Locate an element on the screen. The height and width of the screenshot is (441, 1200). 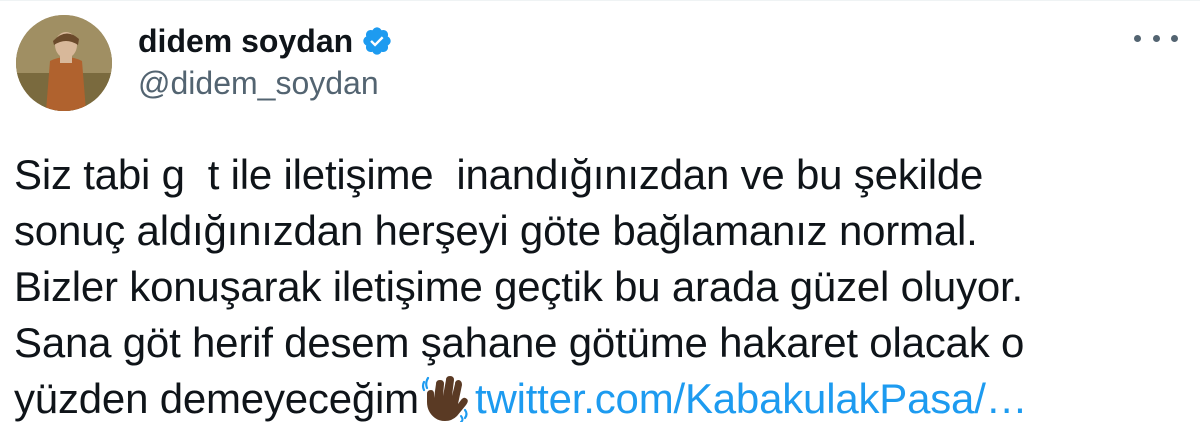
waving-hand-icon is located at coordinates (446, 398).